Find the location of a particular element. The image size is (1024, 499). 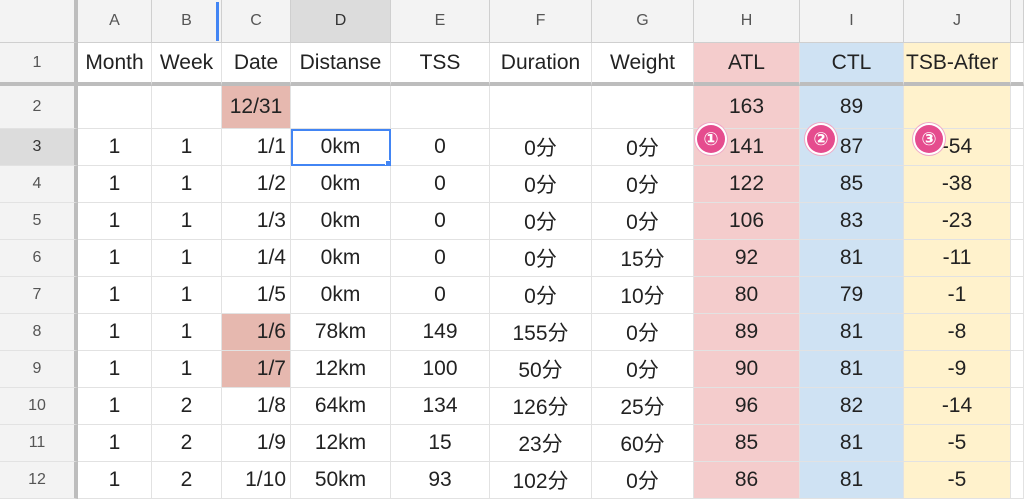

cell-f9-duration: 50分 is located at coordinates (541, 369).